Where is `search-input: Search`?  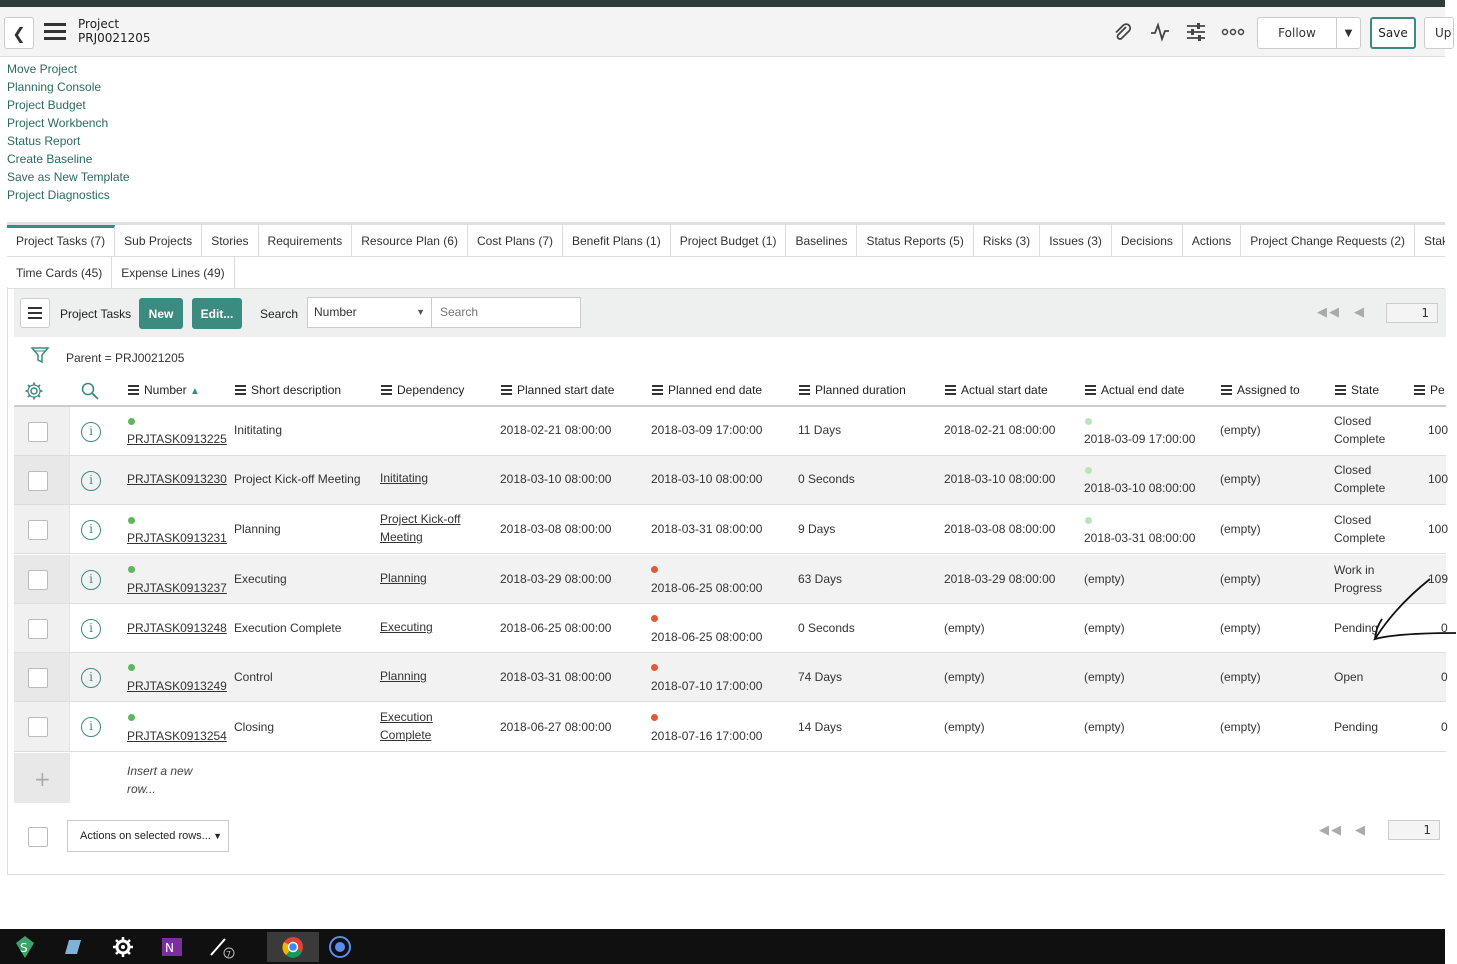
search-input: Search is located at coordinates (506, 312).